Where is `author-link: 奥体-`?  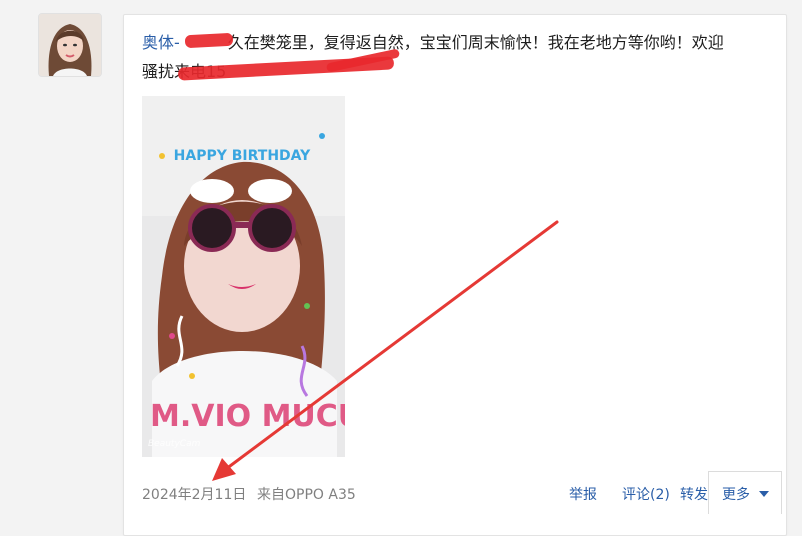
author-link: 奥体- is located at coordinates (161, 42).